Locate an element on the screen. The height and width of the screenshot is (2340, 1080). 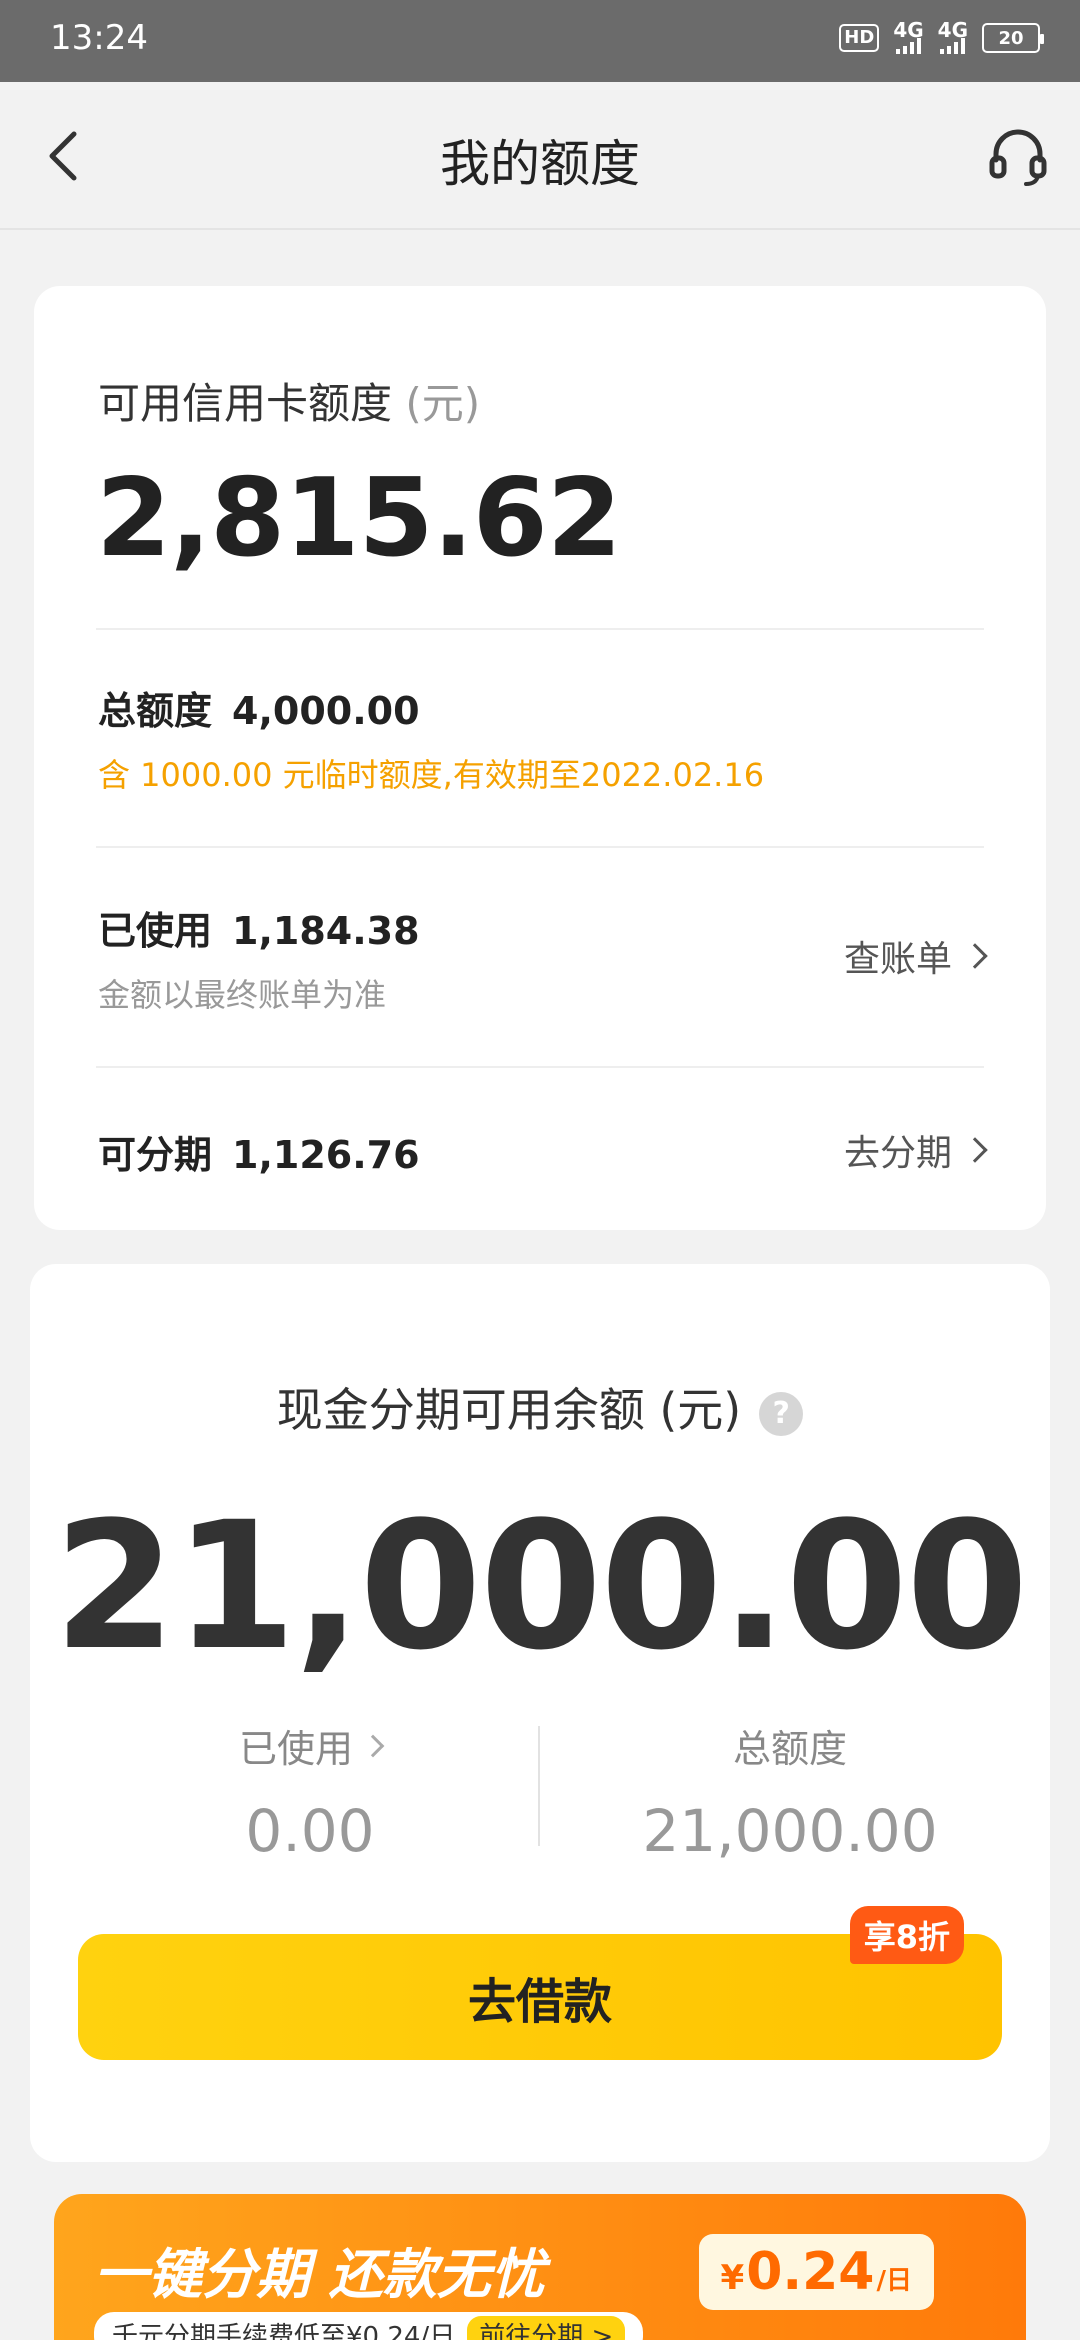
status-bar: 13:24 HD 4G 4G 20 is located at coordinates (540, 41).